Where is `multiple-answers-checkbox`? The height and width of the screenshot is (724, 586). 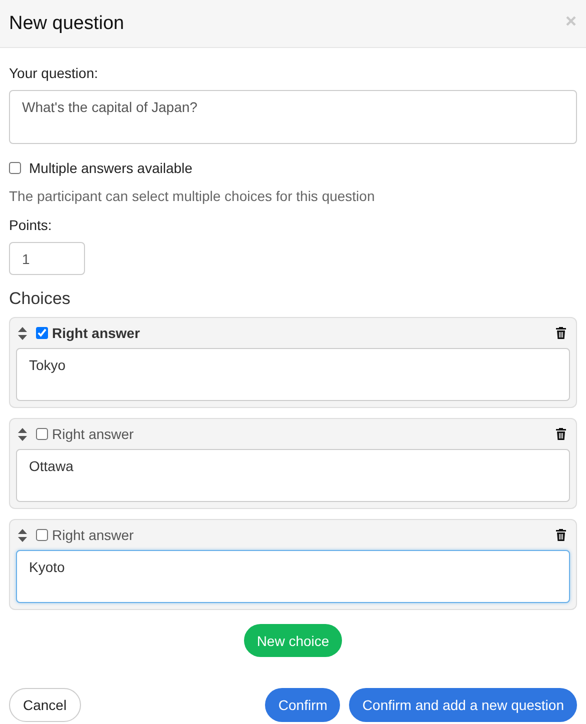
multiple-answers-checkbox is located at coordinates (15, 168).